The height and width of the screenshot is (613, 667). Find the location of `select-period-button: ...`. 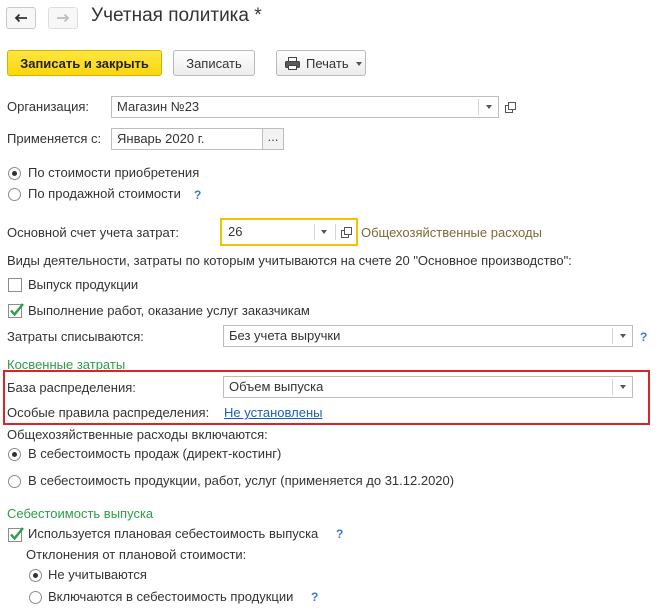

select-period-button: ... is located at coordinates (273, 139).